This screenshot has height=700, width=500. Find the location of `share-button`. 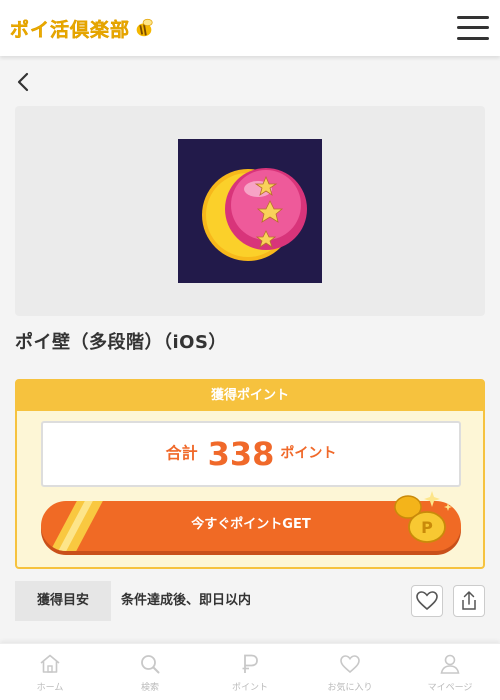

share-button is located at coordinates (469, 601).